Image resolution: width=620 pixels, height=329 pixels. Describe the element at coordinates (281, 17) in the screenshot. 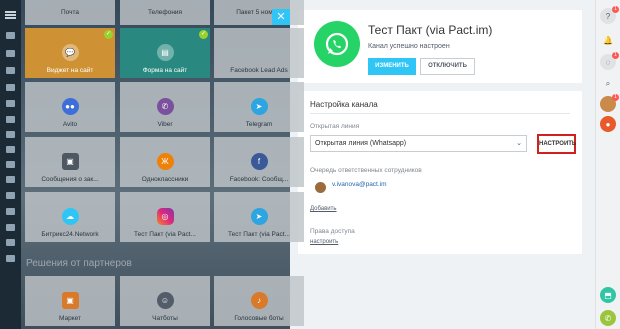

I see `close-slider-button: ✕` at that location.